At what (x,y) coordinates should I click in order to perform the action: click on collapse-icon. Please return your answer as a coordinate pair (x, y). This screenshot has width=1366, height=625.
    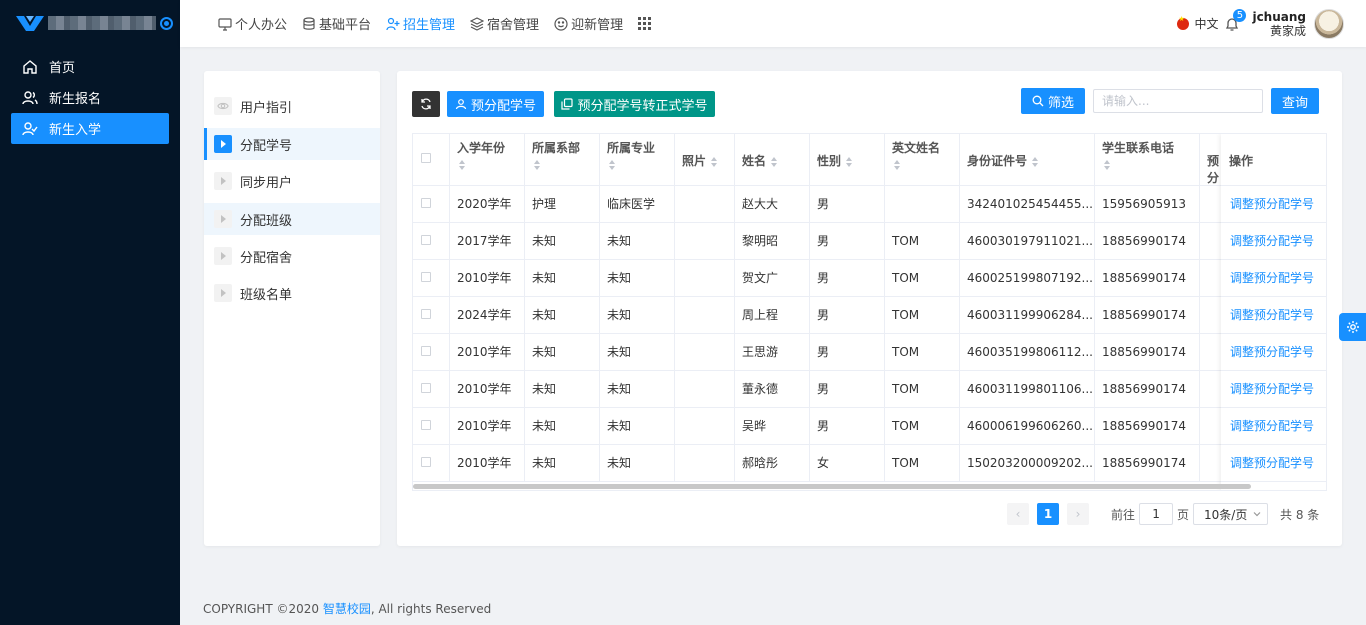
    Looking at the image, I should click on (166, 23).